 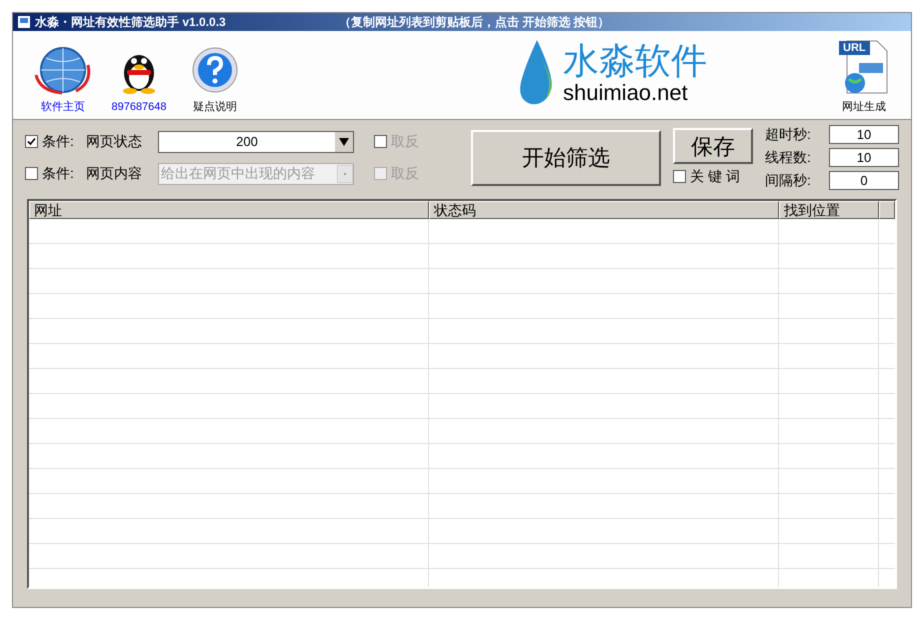 I want to click on check-icon, so click(x=31, y=141).